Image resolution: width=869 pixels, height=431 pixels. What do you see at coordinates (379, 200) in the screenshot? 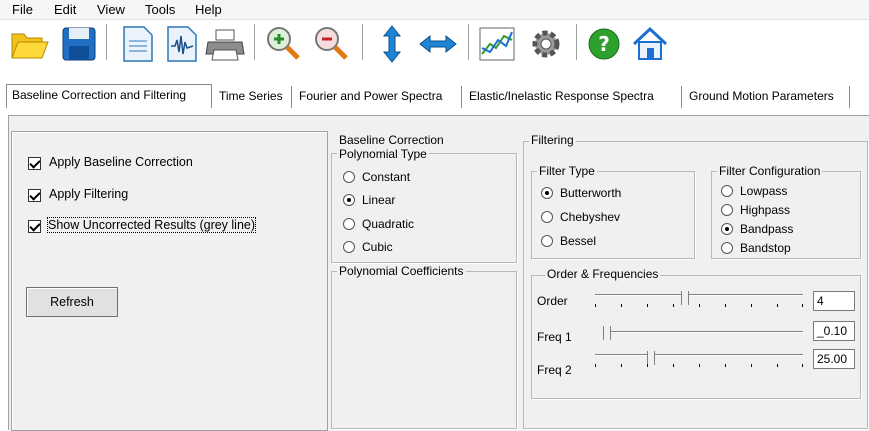
I see `radio-linear-label: Linear` at bounding box center [379, 200].